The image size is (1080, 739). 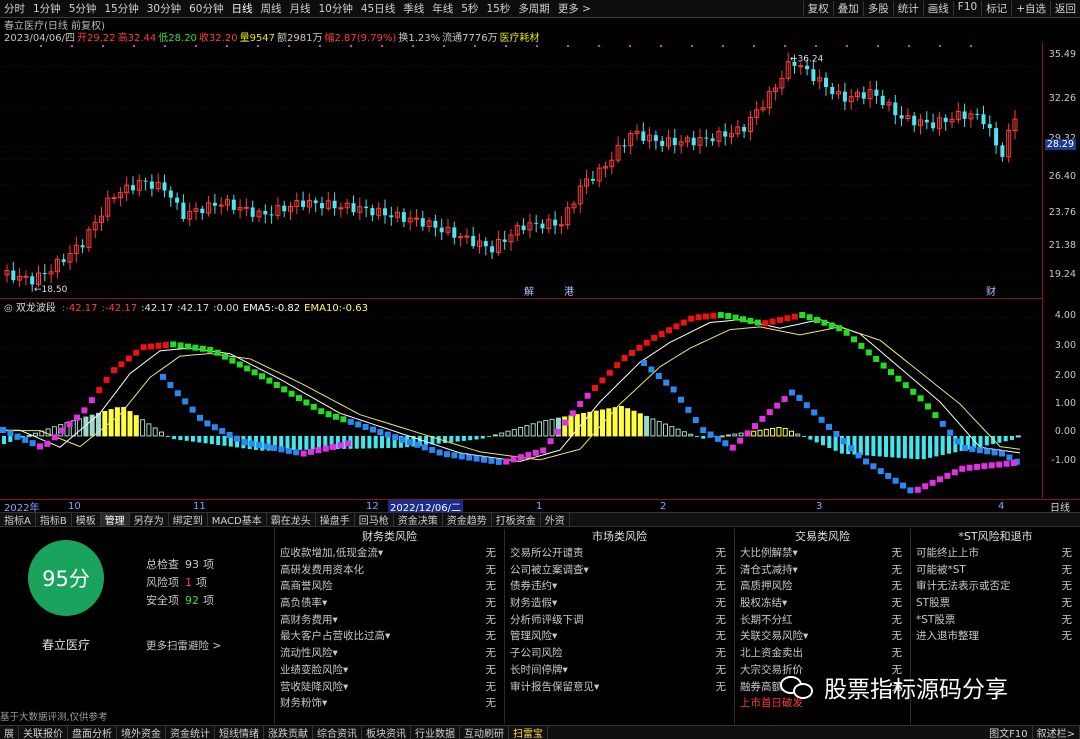 I want to click on risk-item: 审计无法表示或否定 无, so click(x=995, y=586).